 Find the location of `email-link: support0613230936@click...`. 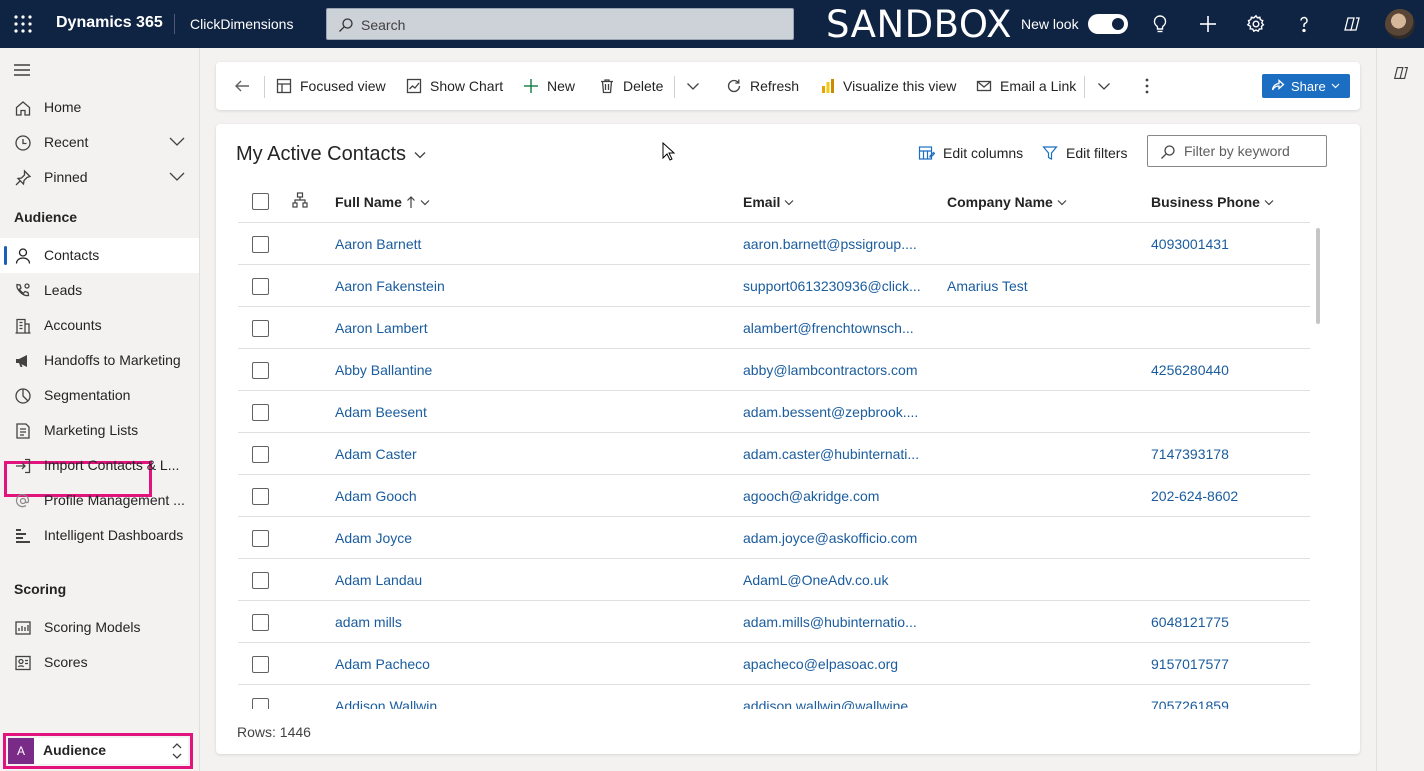

email-link: support0613230936@click... is located at coordinates (833, 286).